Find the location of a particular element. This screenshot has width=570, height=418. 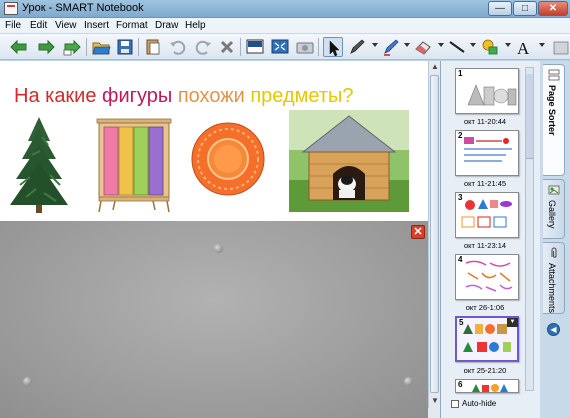

next-page-icon is located at coordinates (46, 47).